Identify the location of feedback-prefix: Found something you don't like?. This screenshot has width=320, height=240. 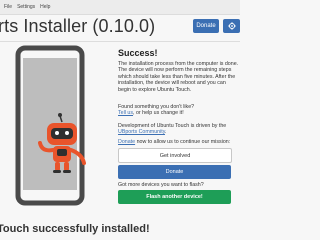
(156, 107).